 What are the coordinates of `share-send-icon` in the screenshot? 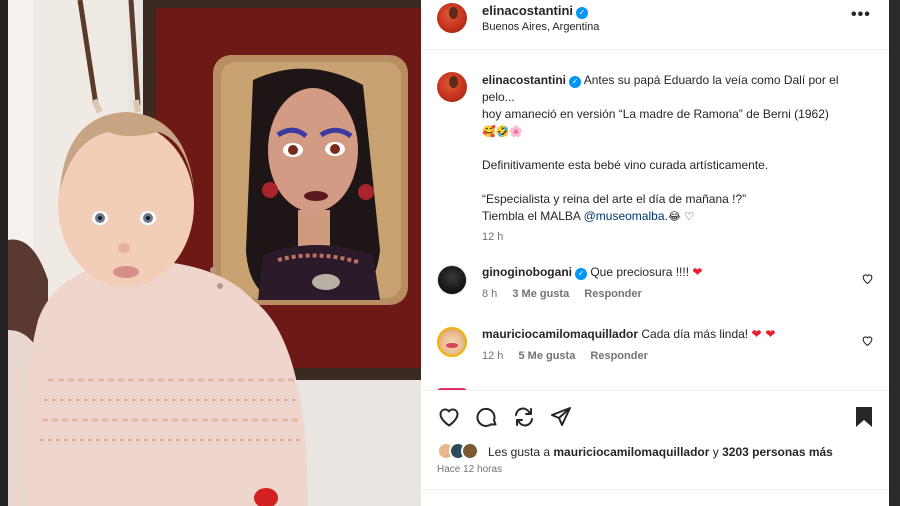 It's located at (561, 417).